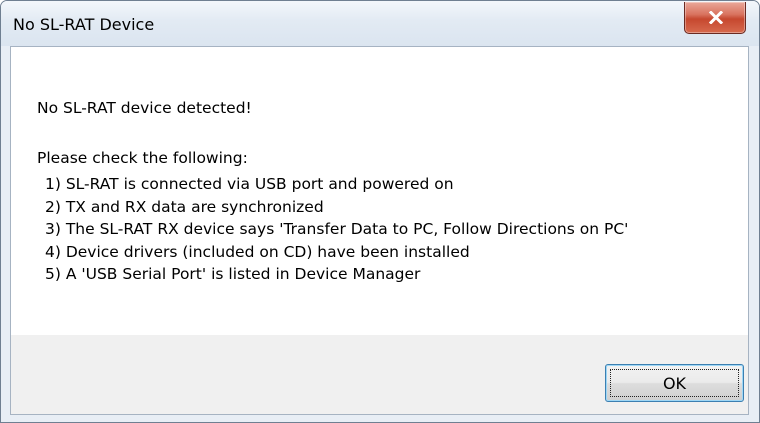 Image resolution: width=760 pixels, height=423 pixels. I want to click on title-bar: No SL-RAT Device, so click(380, 23).